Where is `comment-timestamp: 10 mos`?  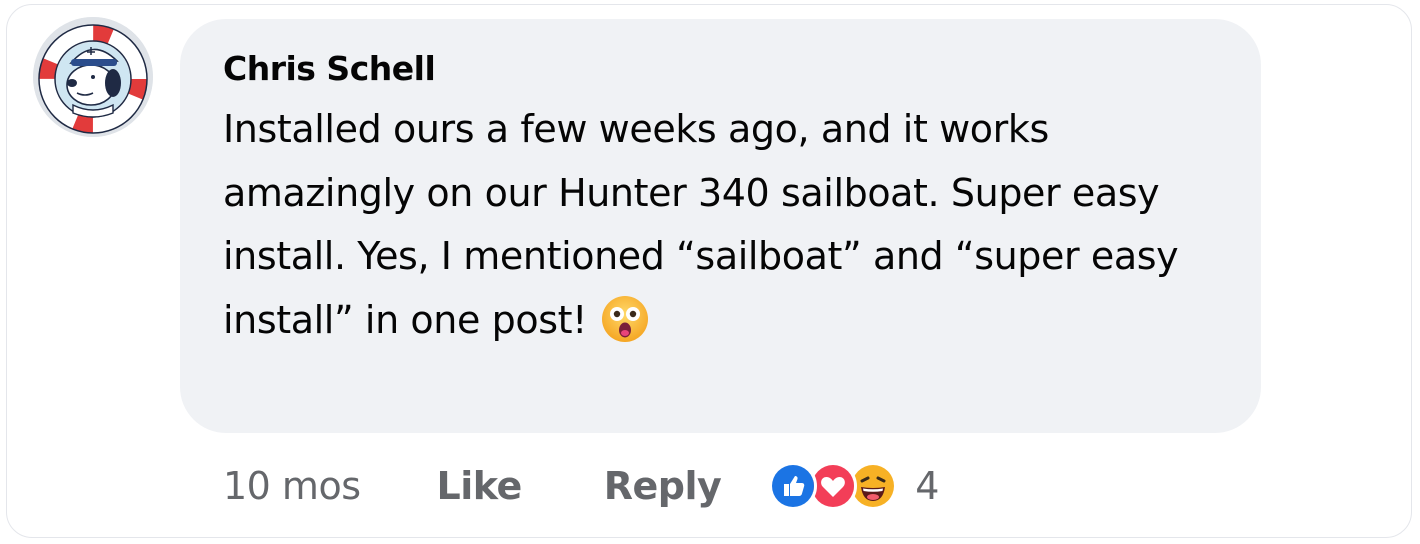 comment-timestamp: 10 mos is located at coordinates (292, 486).